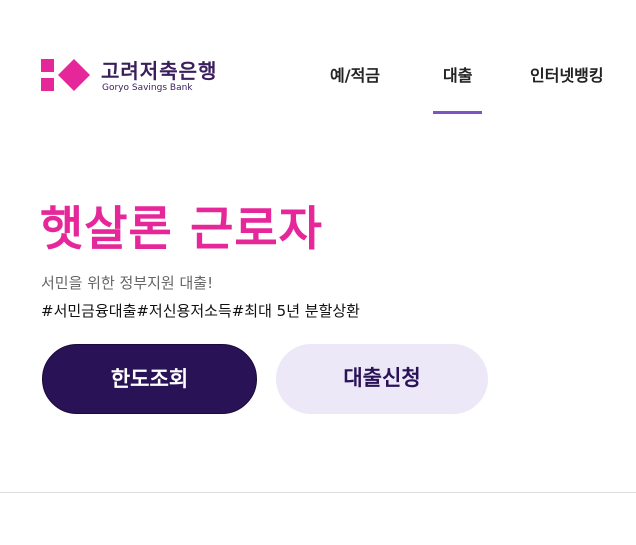 The height and width of the screenshot is (545, 636). I want to click on nav-item-deposits: 예/적금, so click(355, 88).